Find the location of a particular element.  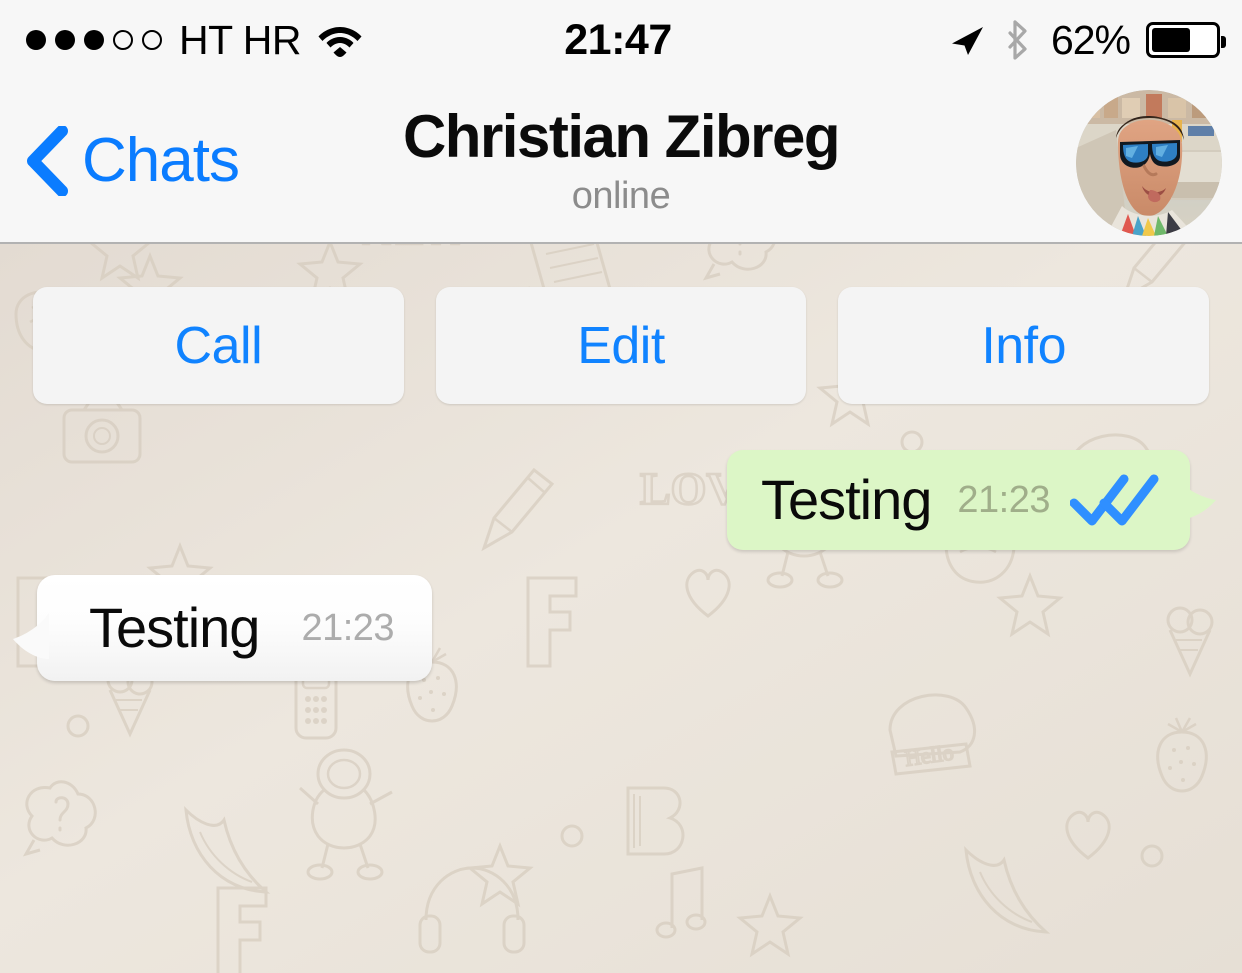

battery-icon is located at coordinates (1186, 40).